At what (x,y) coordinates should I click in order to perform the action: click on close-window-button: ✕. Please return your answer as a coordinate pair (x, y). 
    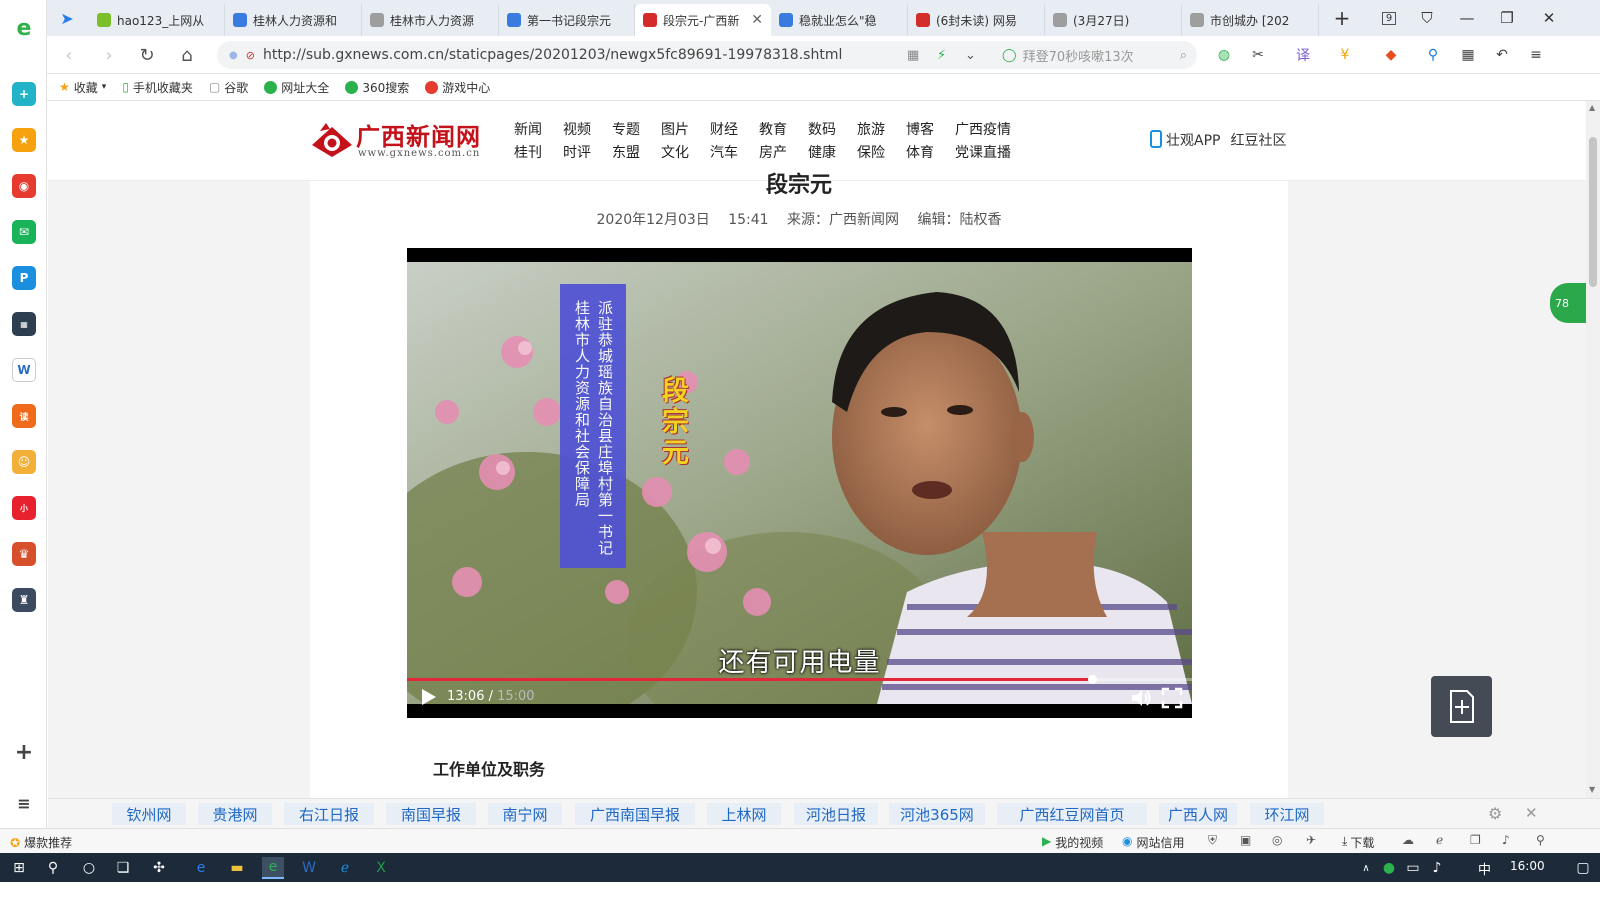
    Looking at the image, I should click on (1549, 18).